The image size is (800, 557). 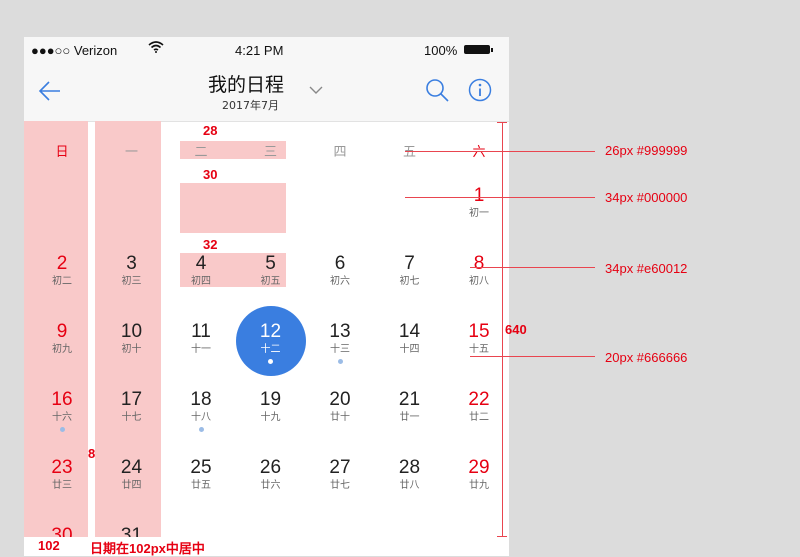 I want to click on day-cell-5: 5 初五, so click(x=271, y=270).